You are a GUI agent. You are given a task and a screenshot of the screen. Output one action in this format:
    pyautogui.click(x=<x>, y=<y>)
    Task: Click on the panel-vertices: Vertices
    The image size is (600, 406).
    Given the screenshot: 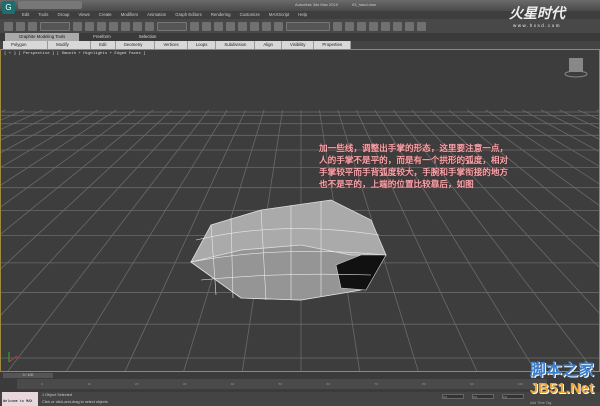 What is the action you would take?
    pyautogui.click(x=171, y=45)
    